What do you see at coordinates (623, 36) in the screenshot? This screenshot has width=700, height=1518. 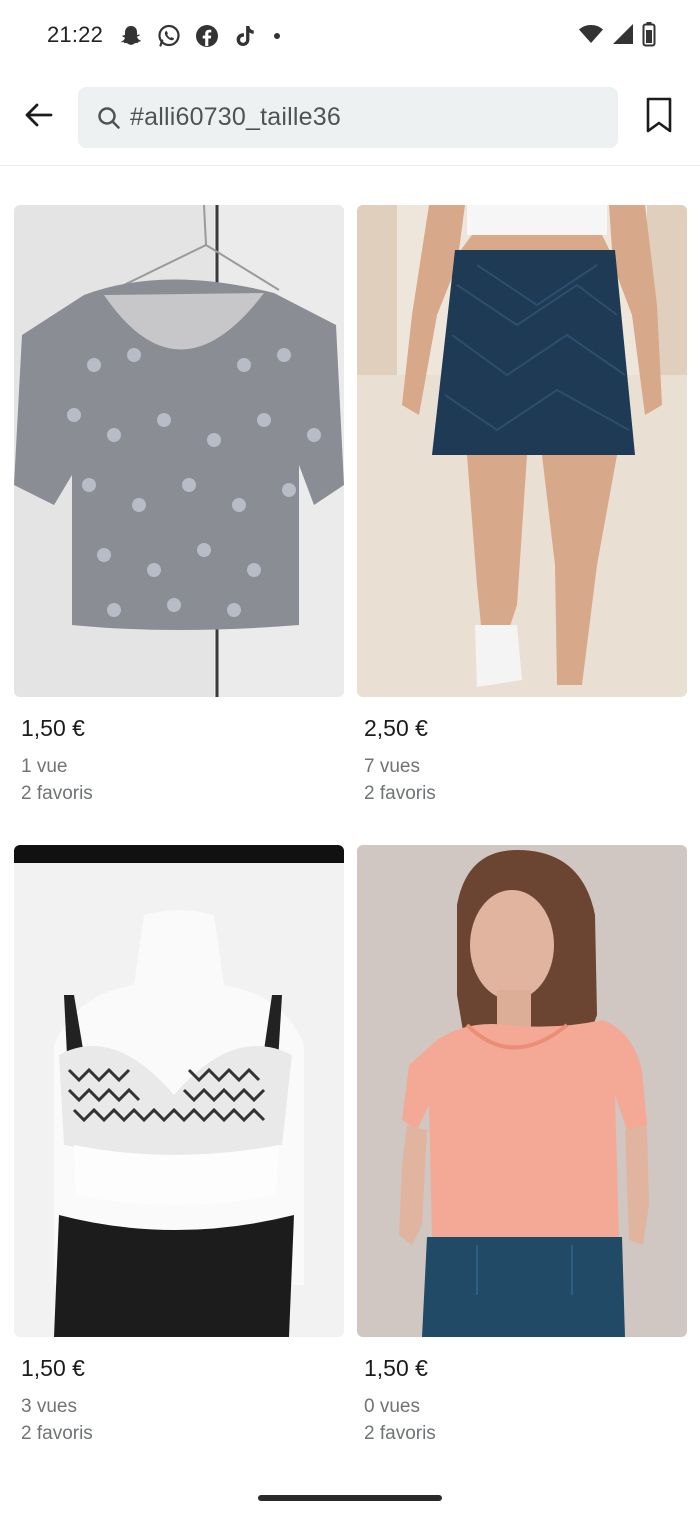 I see `signal-icon` at bounding box center [623, 36].